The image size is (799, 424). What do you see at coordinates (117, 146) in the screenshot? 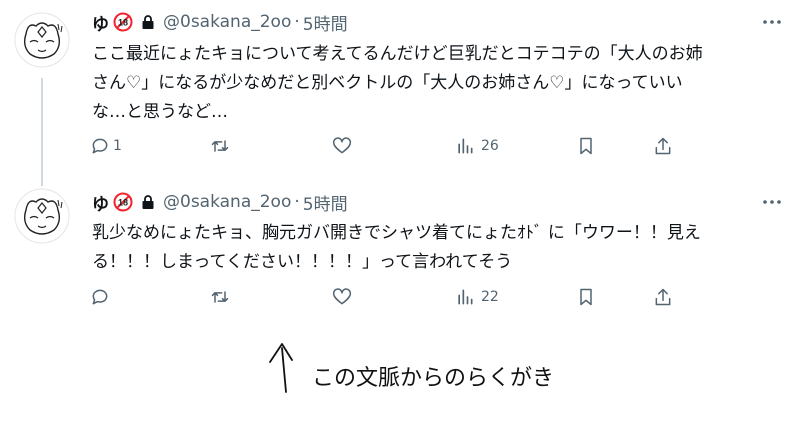
I see `reply-count: 1` at bounding box center [117, 146].